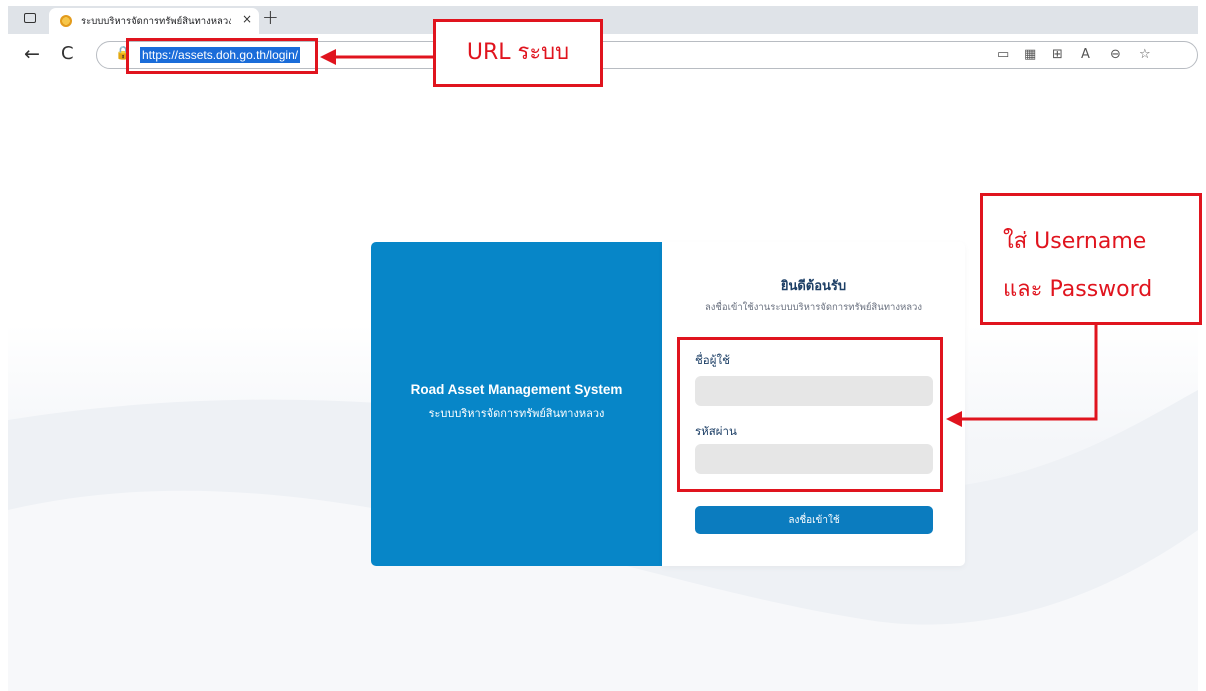  Describe the element at coordinates (516, 413) in the screenshot. I see `system-subtitle: ระบบบริหารจัดการทรัพย์สินทางหลวง` at that location.